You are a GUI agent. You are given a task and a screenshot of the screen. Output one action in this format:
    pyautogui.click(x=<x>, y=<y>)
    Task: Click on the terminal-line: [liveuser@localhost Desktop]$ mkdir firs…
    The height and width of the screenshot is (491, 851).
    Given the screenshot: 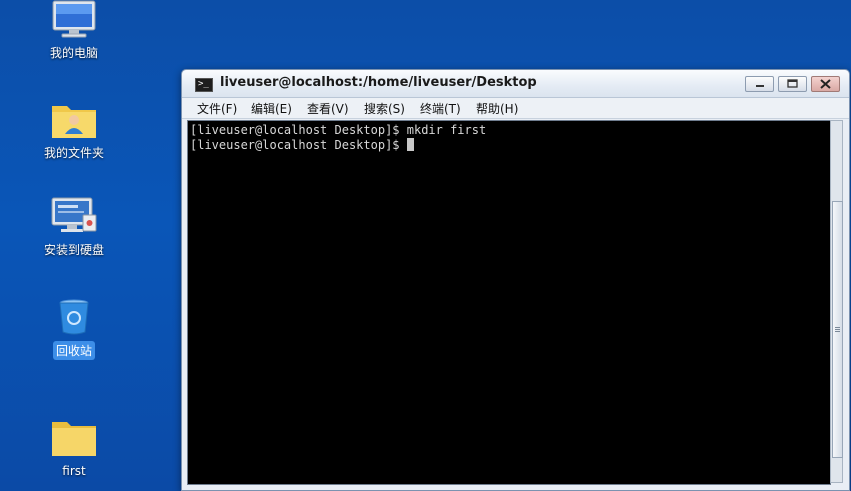 What is the action you would take?
    pyautogui.click(x=338, y=130)
    